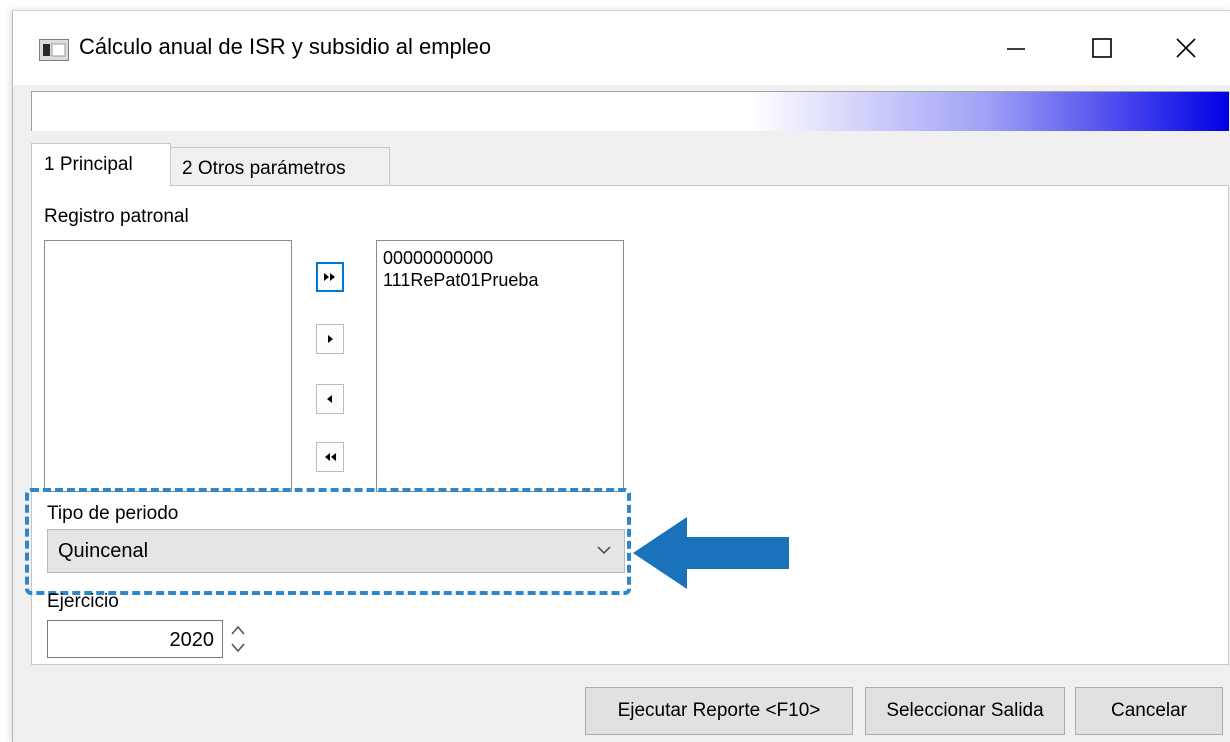 This screenshot has width=1230, height=742. What do you see at coordinates (135, 639) in the screenshot?
I see `ejercicio-input: 2020` at bounding box center [135, 639].